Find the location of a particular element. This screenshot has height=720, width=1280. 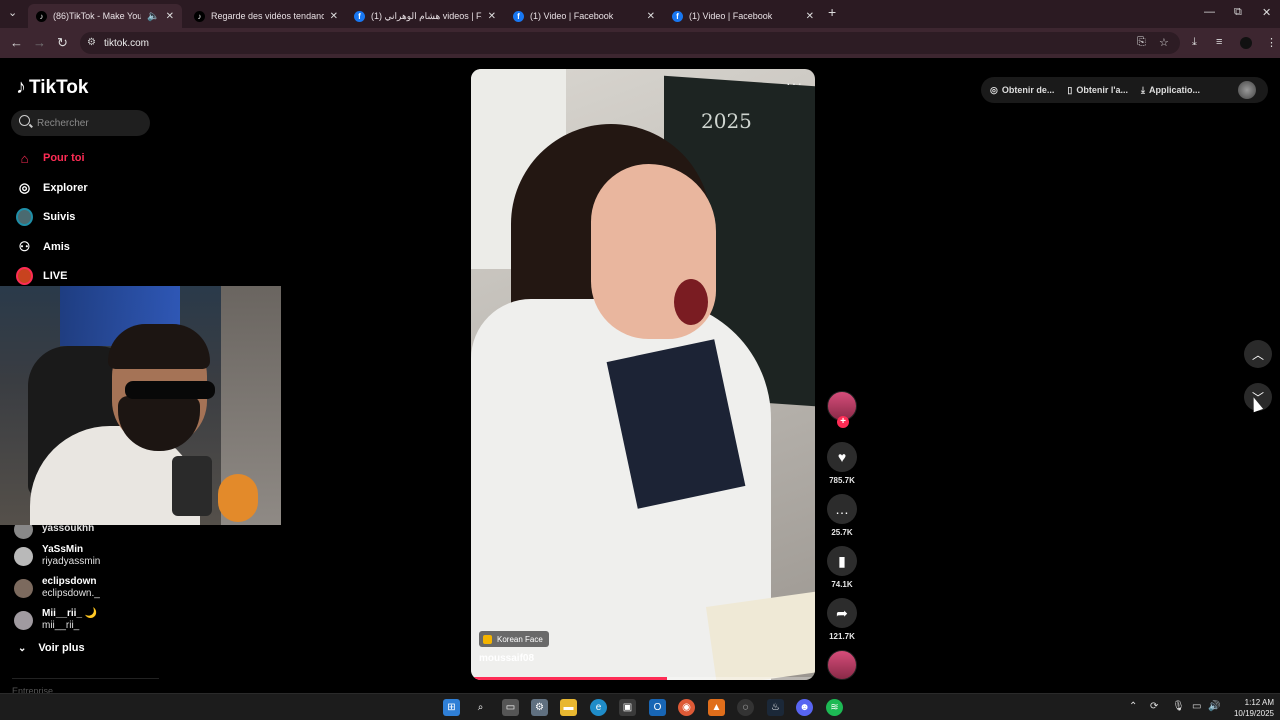

maximize-button: ⧉ is located at coordinates (1238, 12).